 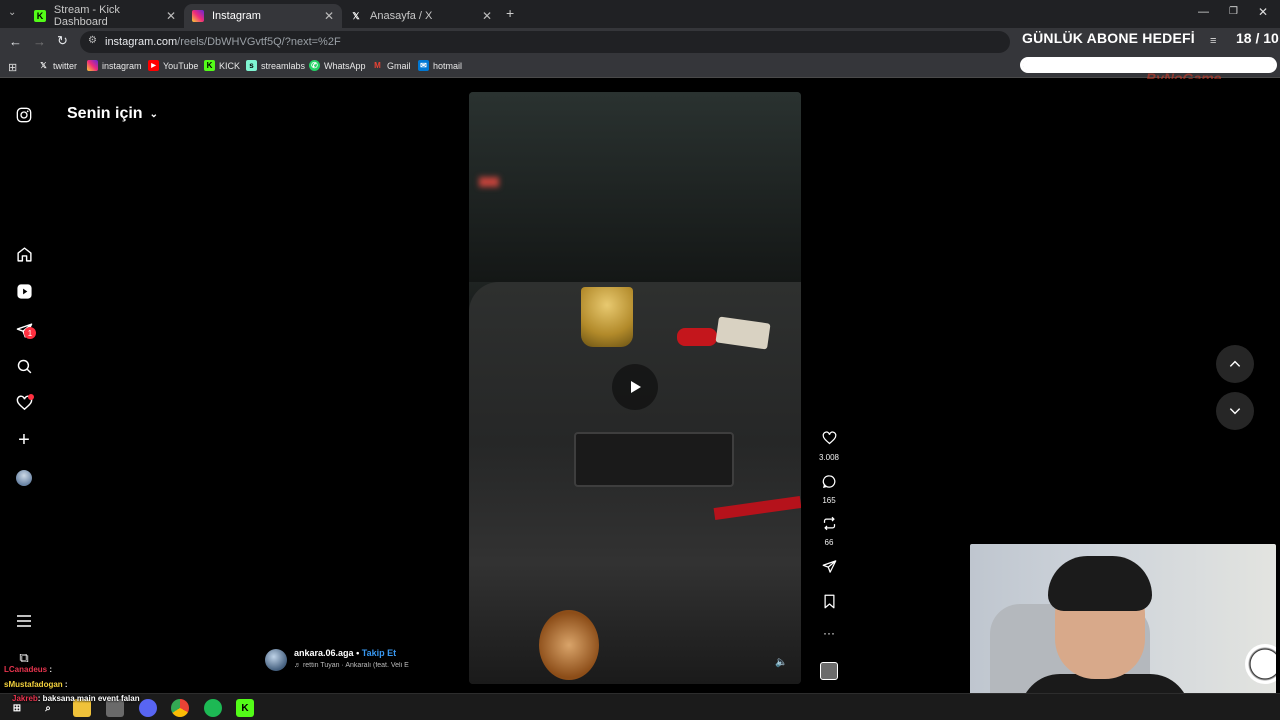 What do you see at coordinates (829, 531) in the screenshot?
I see `repost-action: 66` at bounding box center [829, 531].